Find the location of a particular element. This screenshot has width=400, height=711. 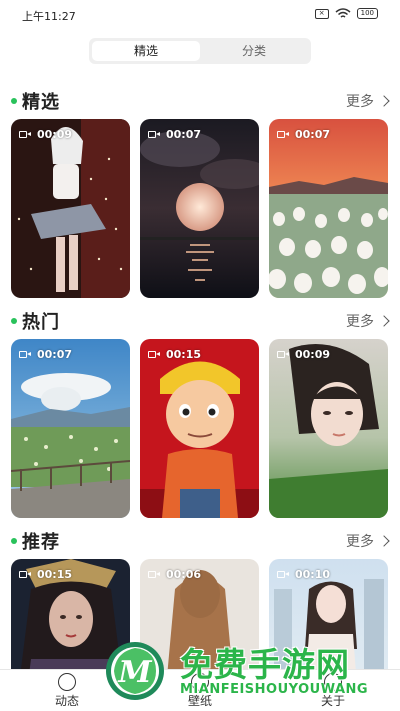

video-duration: 00:06 is located at coordinates (174, 574).